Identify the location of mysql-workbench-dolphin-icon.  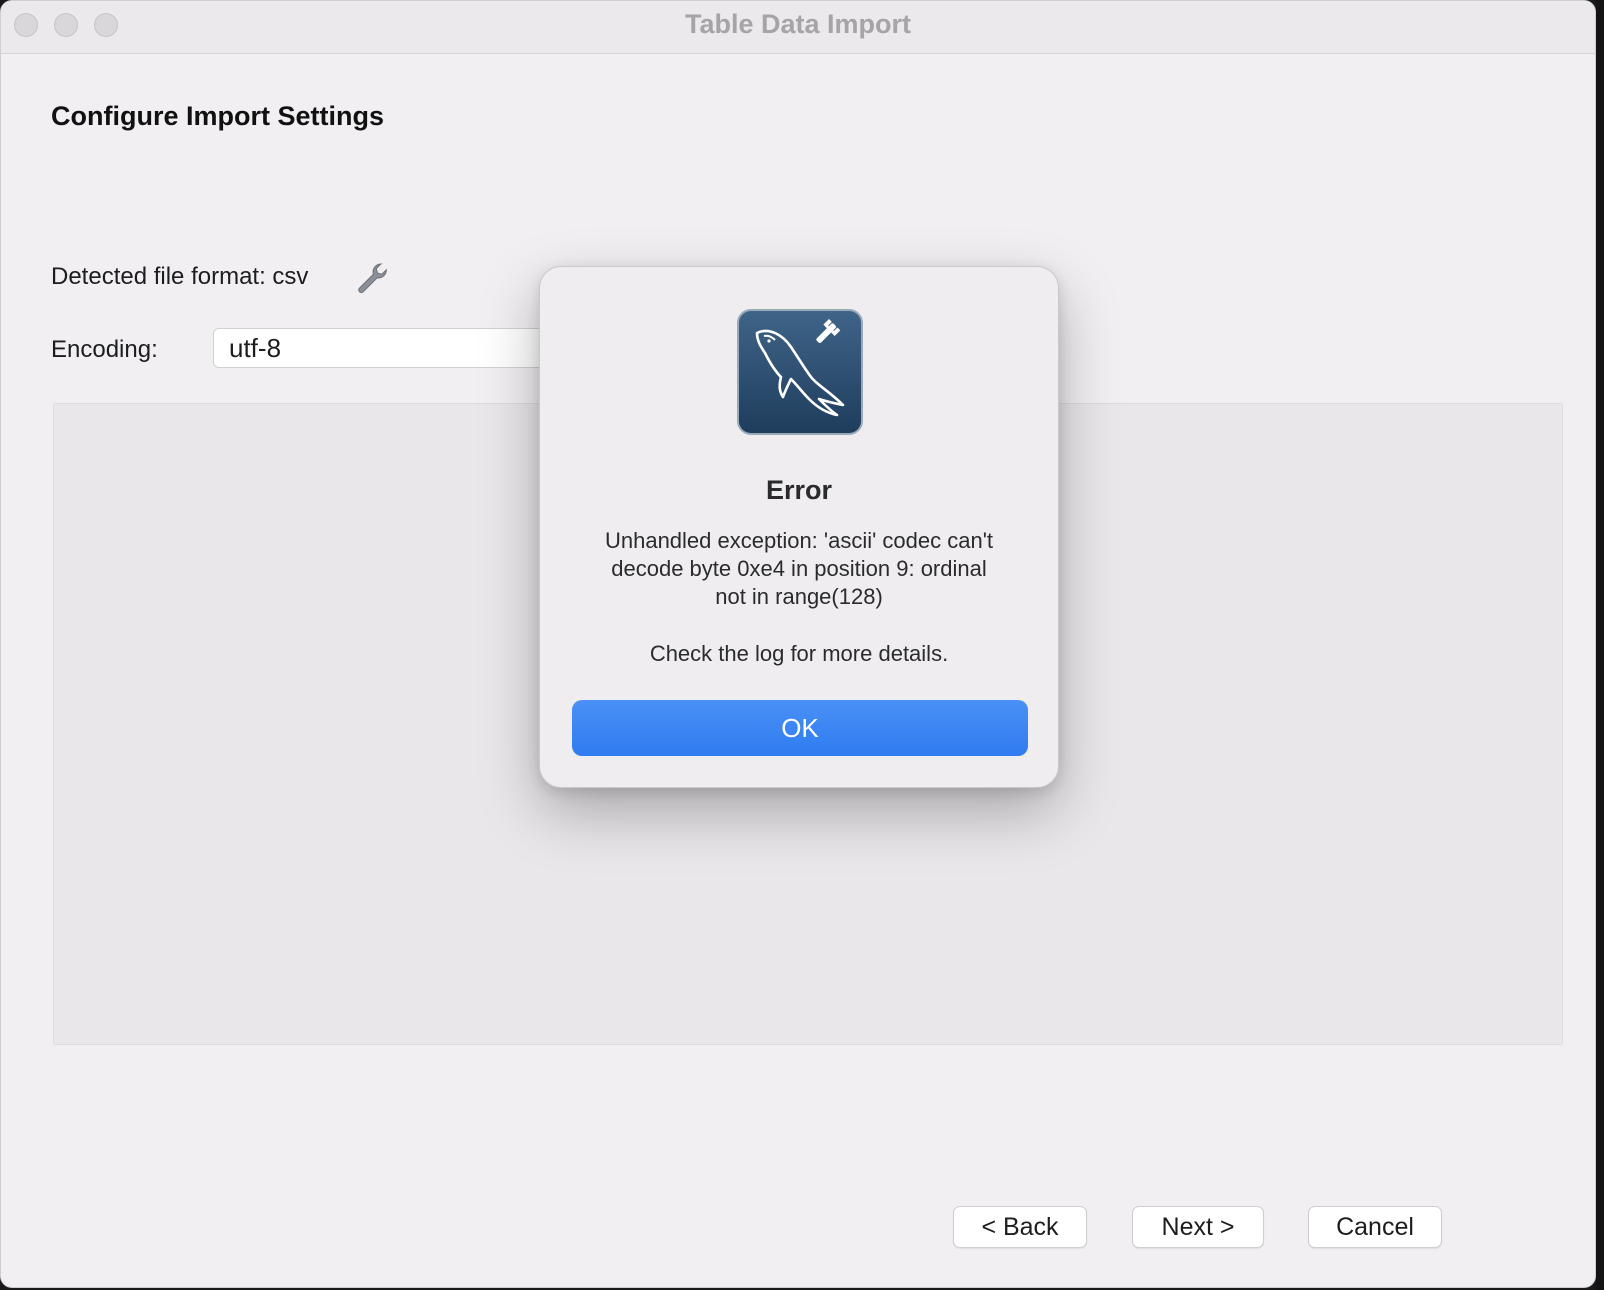
(800, 372).